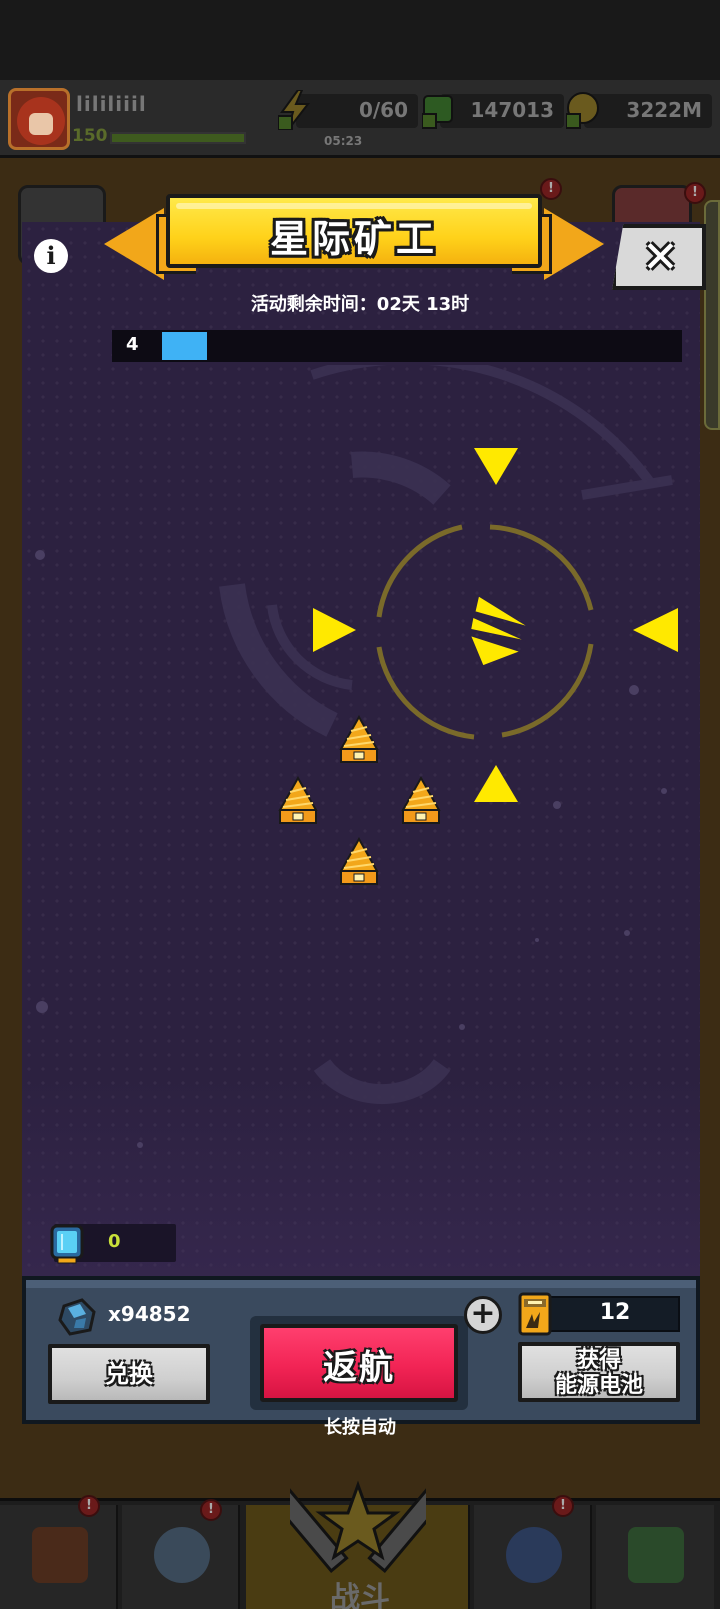 This screenshot has width=720, height=1609. I want to click on bottom-nav: 战斗 ! ! !, so click(360, 1544).